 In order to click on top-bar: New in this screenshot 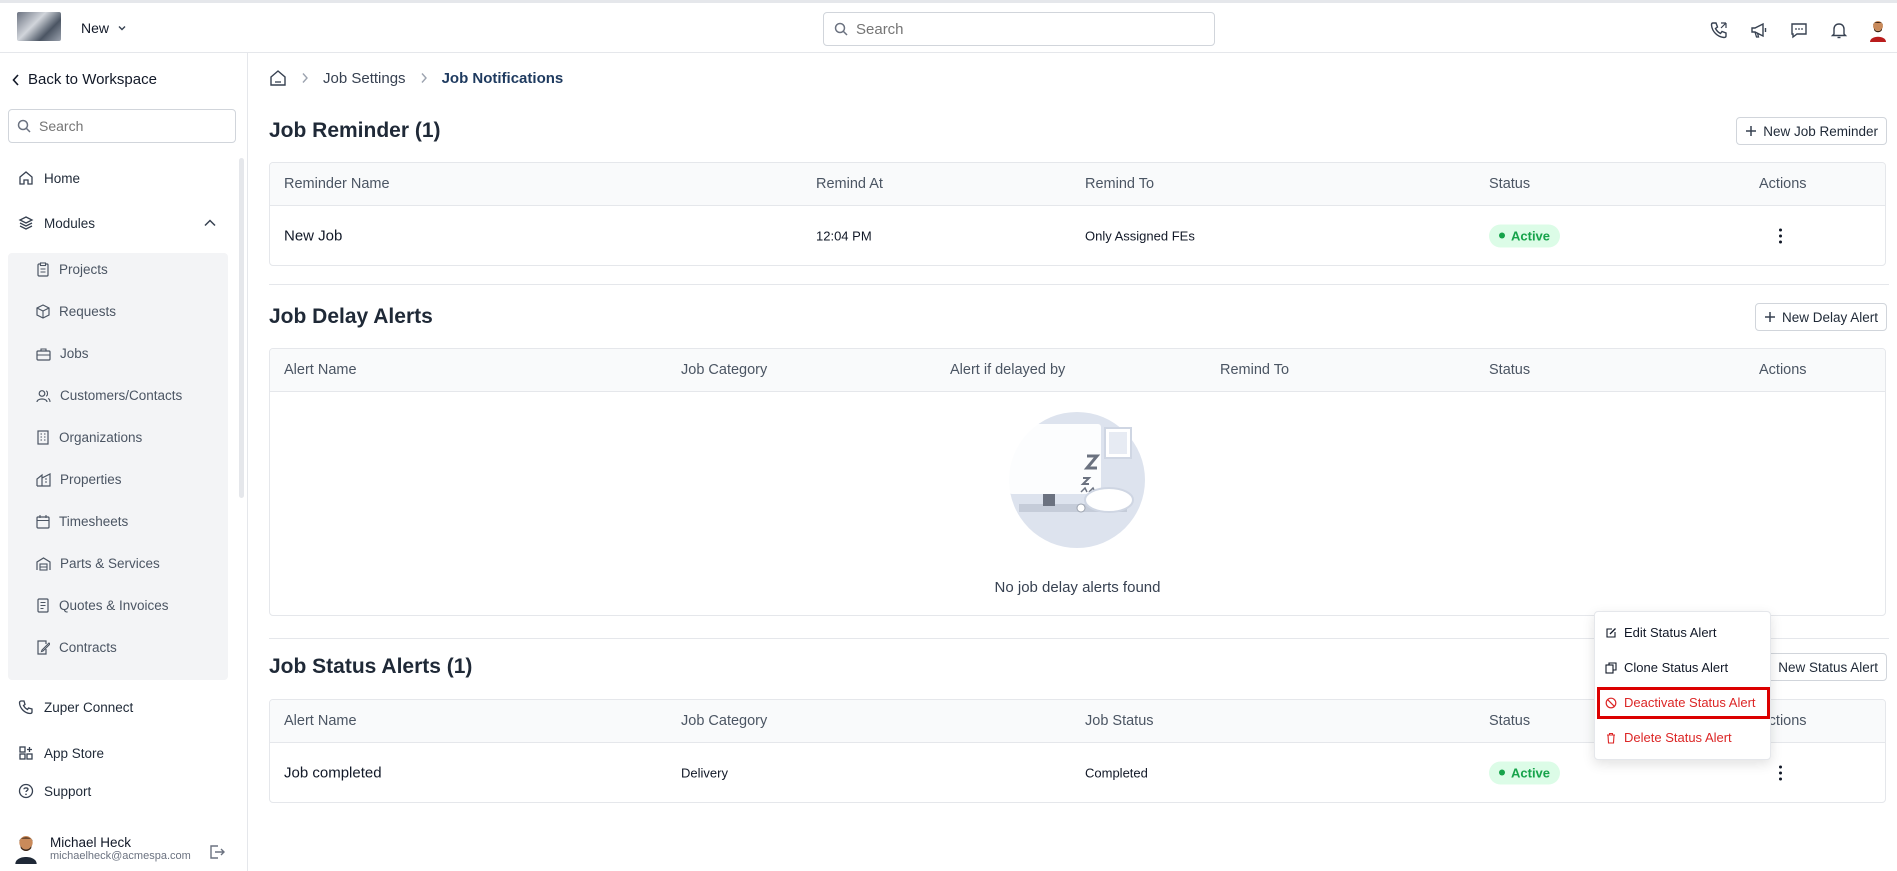, I will do `click(948, 26)`.